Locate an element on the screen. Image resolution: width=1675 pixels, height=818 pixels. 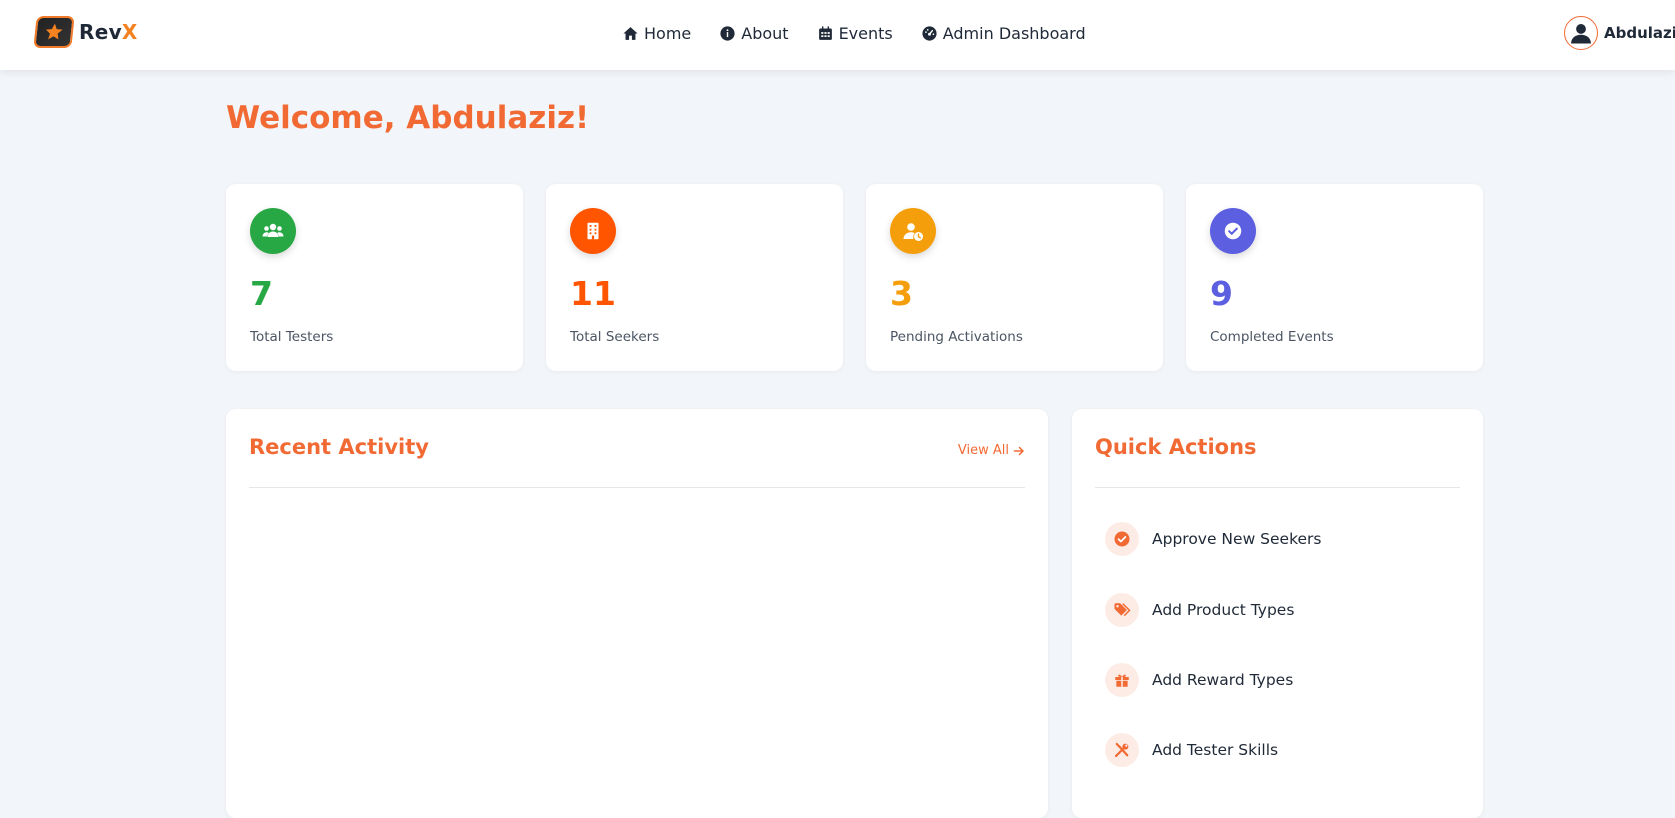
stat-value: 9 is located at coordinates (1221, 293).